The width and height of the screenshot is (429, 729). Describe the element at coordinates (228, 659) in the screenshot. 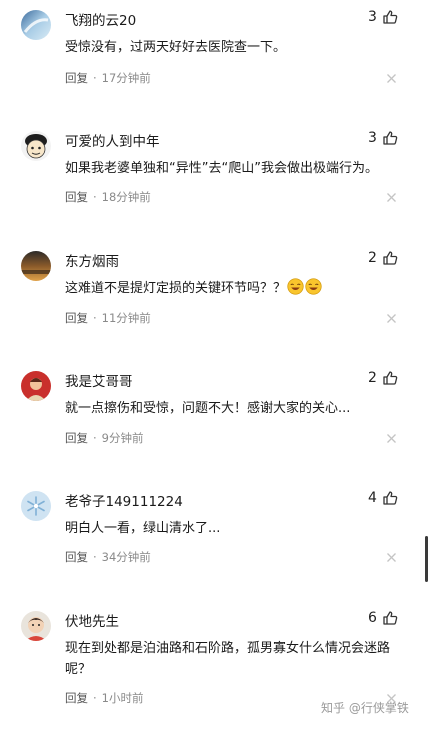

I see `comment-text: 现在到处都是泊油路和石阶路，孤男寡女什么情况会迷路呢？` at that location.